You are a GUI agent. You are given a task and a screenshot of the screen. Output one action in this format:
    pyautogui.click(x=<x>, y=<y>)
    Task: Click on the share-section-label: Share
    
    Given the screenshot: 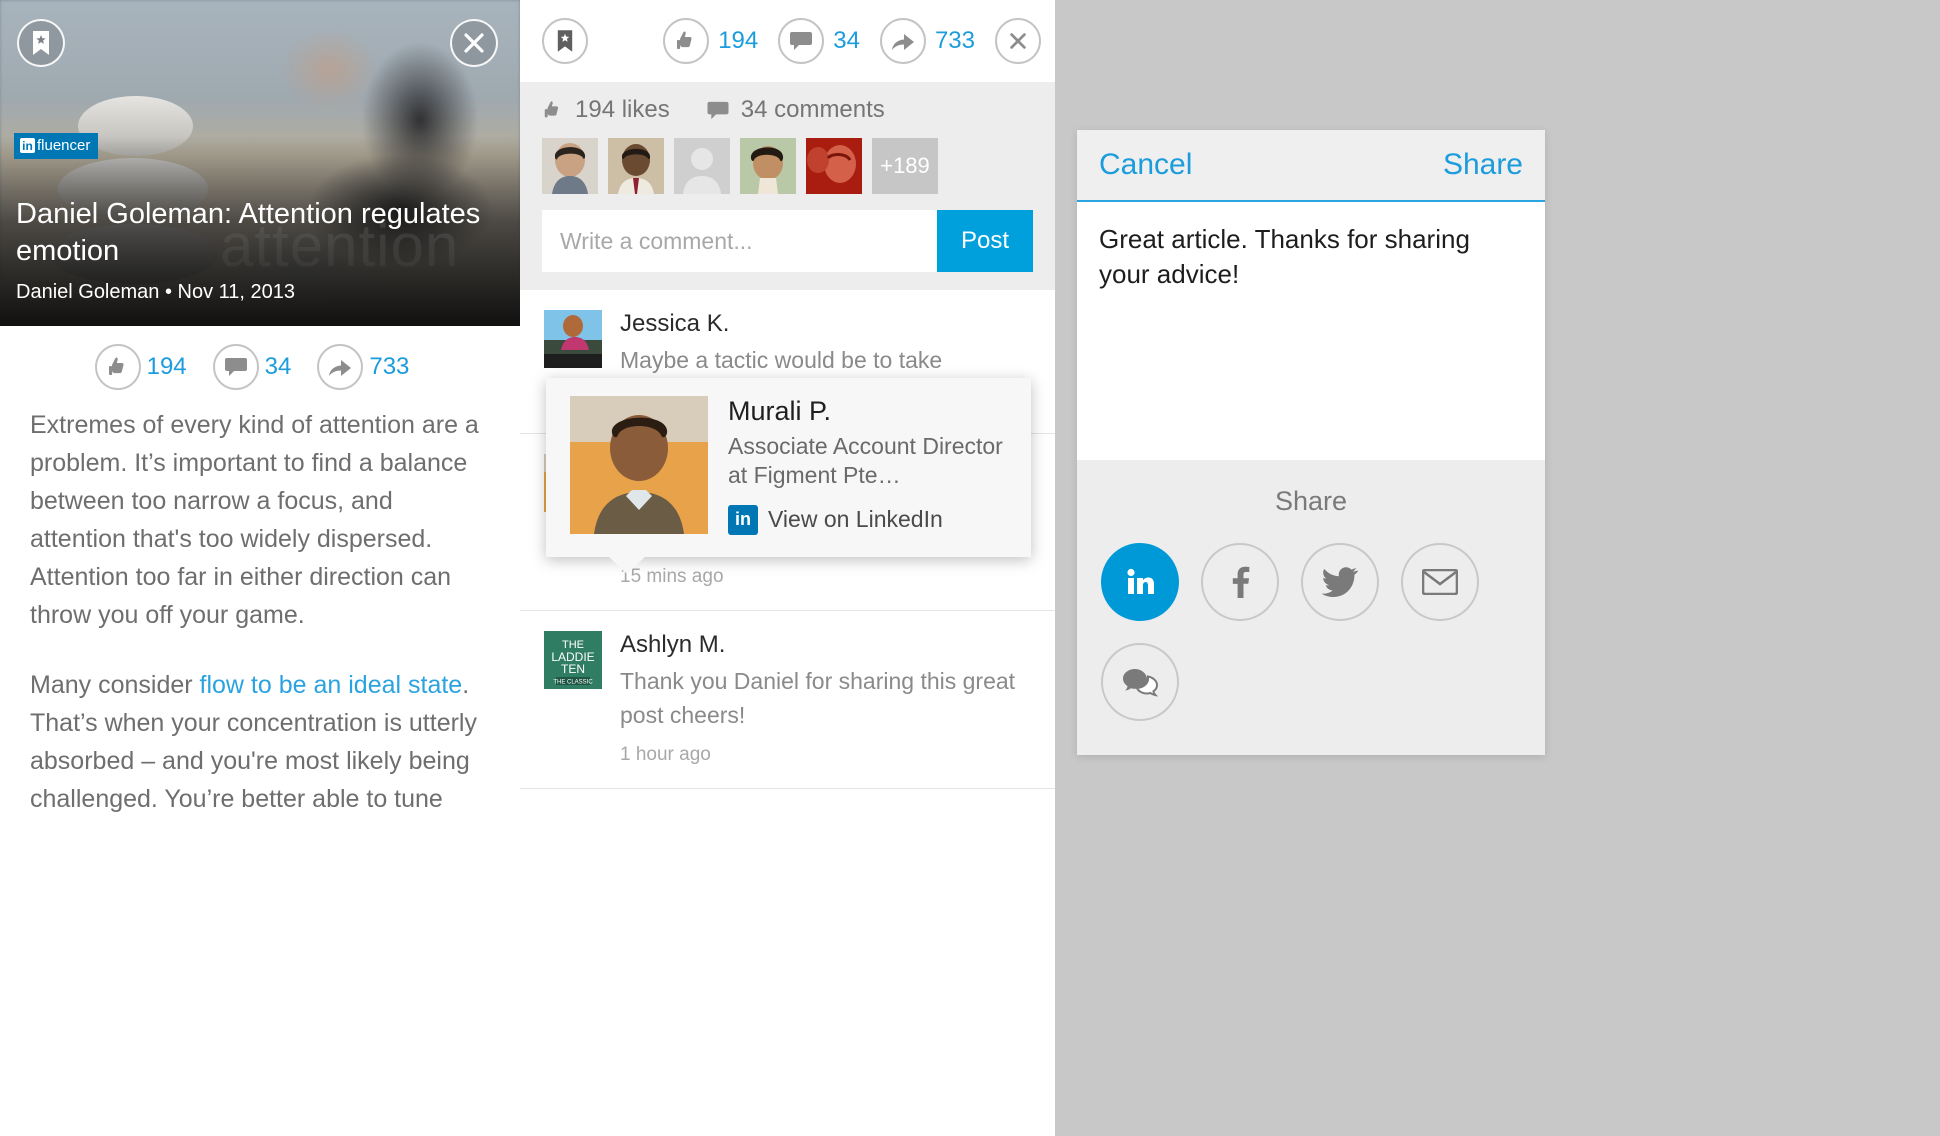 What is the action you would take?
    pyautogui.click(x=1311, y=501)
    